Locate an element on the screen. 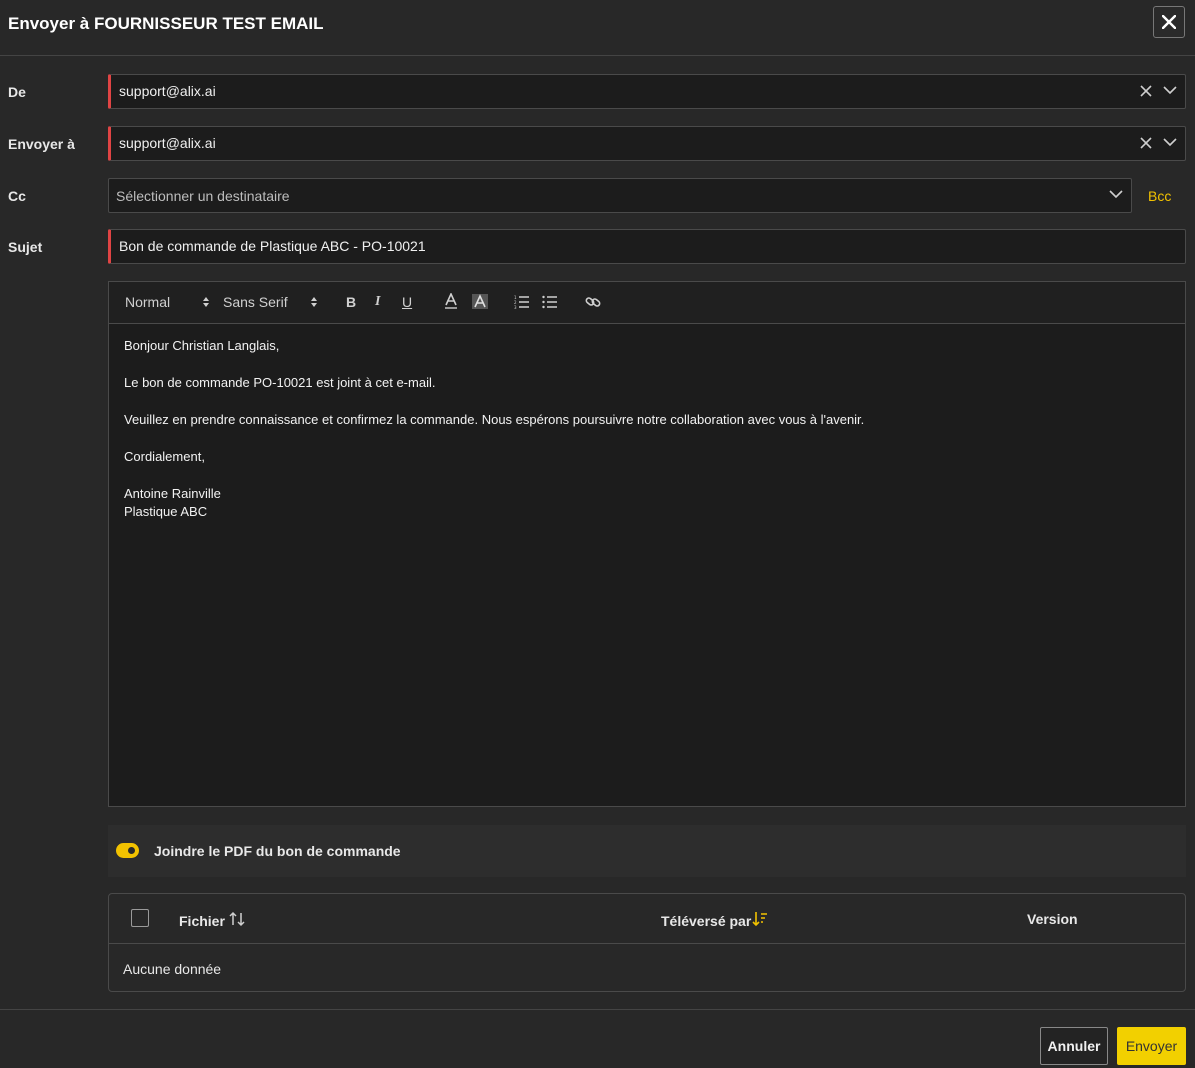  italic-button: I is located at coordinates (377, 302).